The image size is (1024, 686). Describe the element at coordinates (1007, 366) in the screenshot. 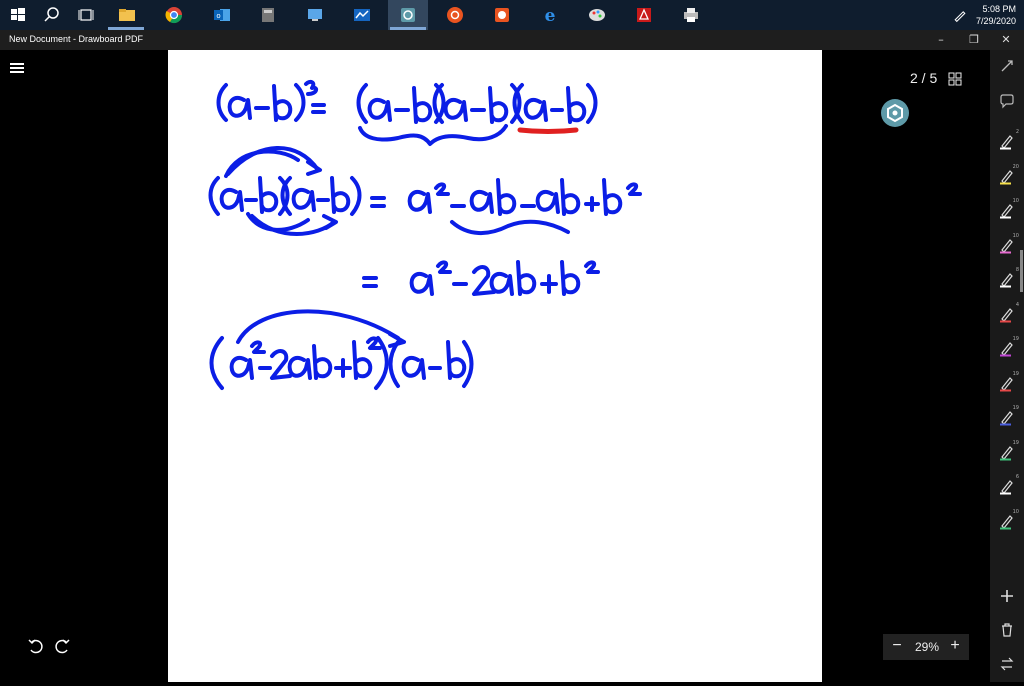

I see `tool-sidebar: 2 20 10 10 8 4 19 19 19 19 6 10` at that location.